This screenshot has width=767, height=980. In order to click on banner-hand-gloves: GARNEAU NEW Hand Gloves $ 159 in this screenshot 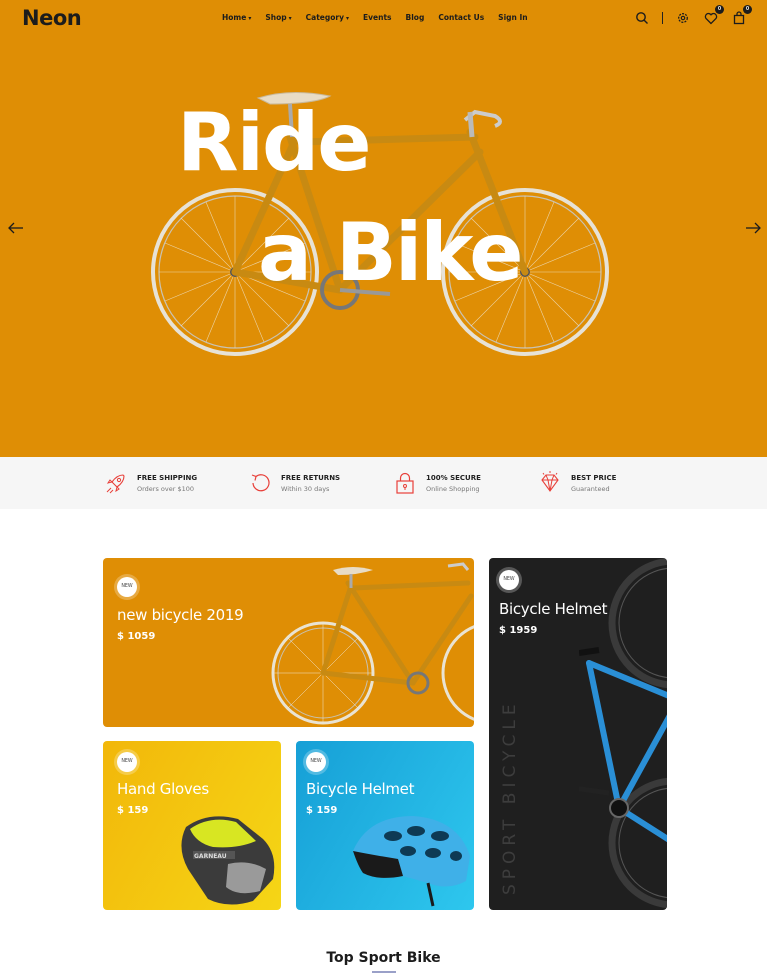, I will do `click(192, 825)`.